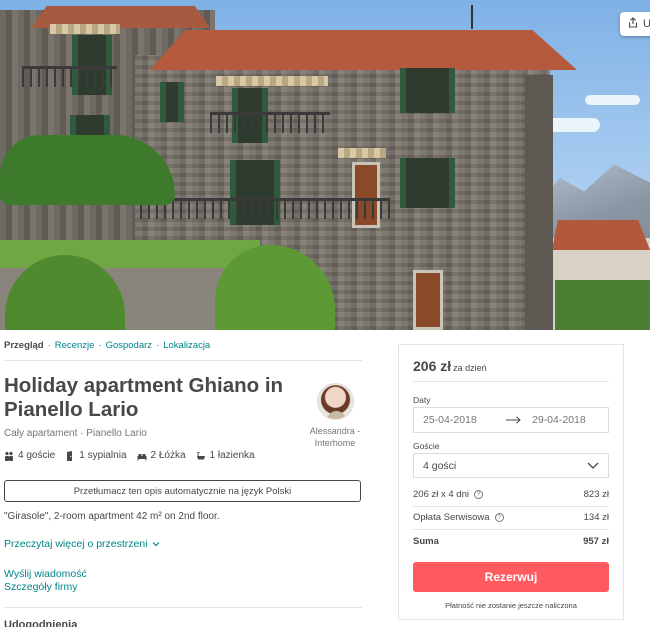 The image size is (650, 627). What do you see at coordinates (422, 400) in the screenshot?
I see `dates-label: Daty` at bounding box center [422, 400].